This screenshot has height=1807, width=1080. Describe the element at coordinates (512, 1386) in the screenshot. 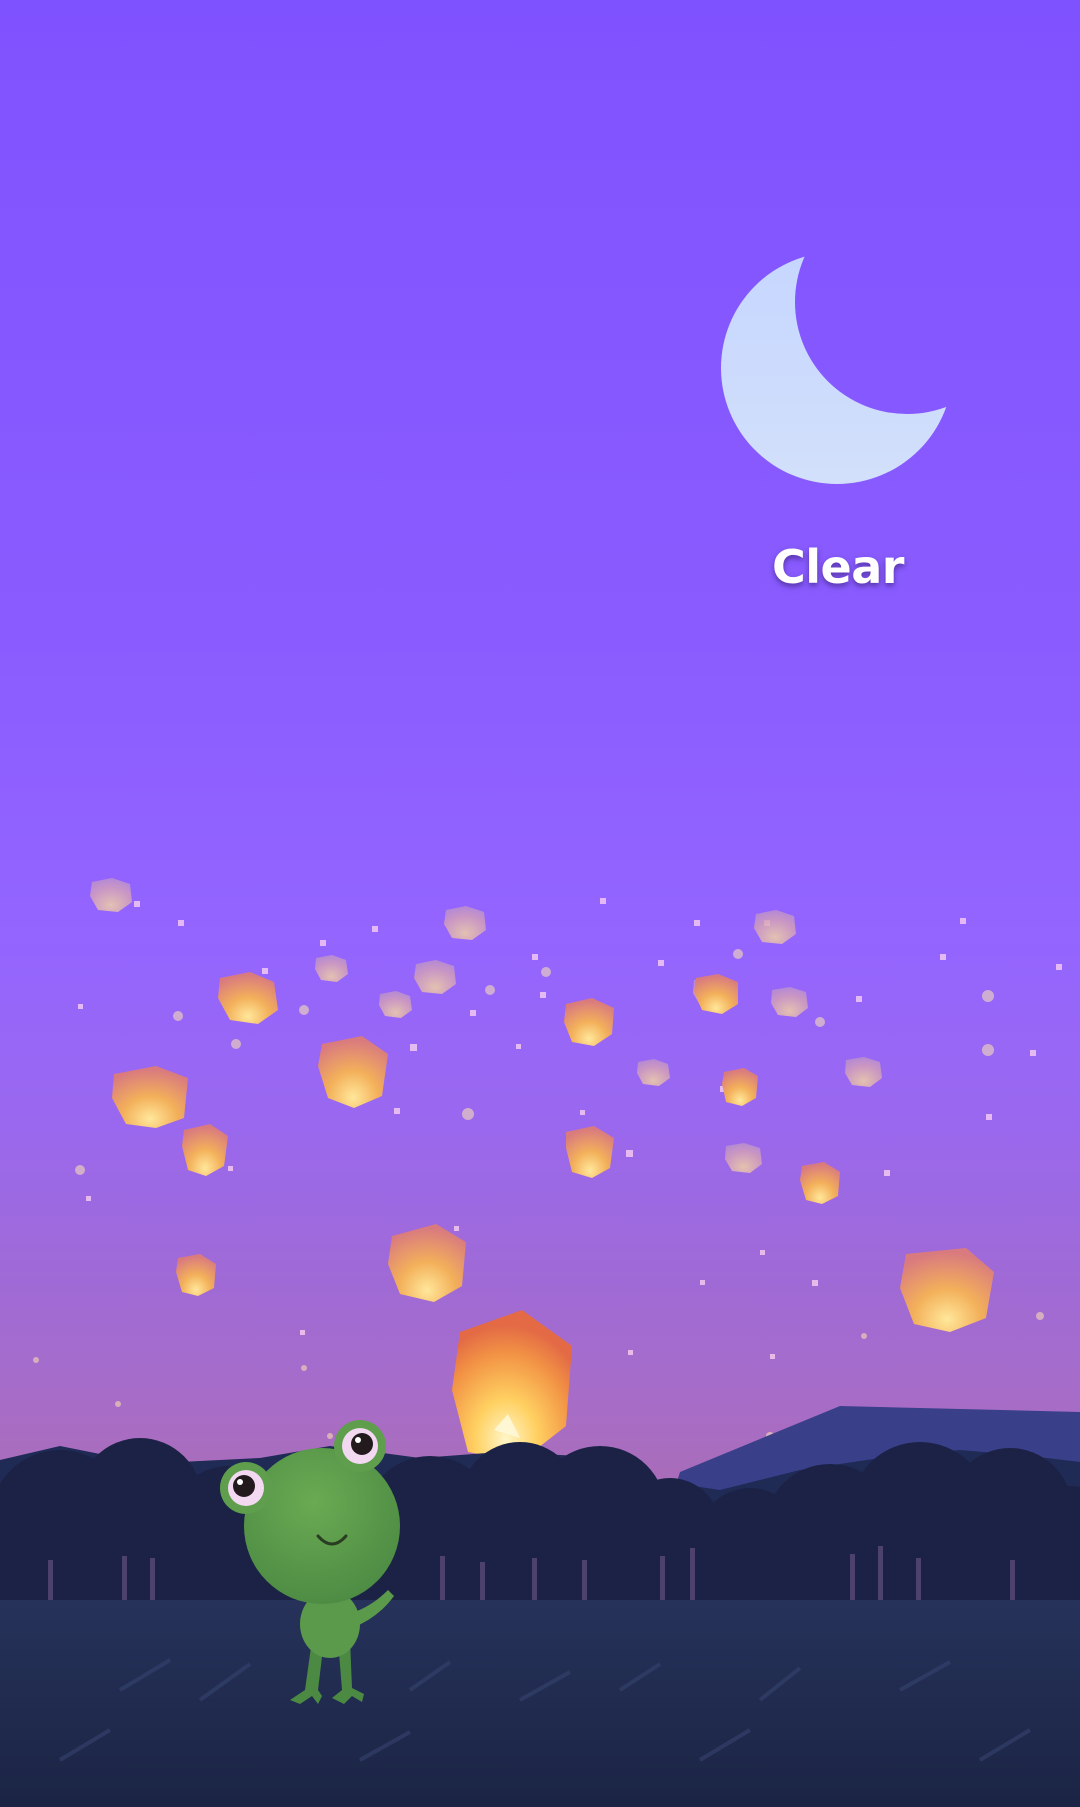

I see `big-lantern` at that location.